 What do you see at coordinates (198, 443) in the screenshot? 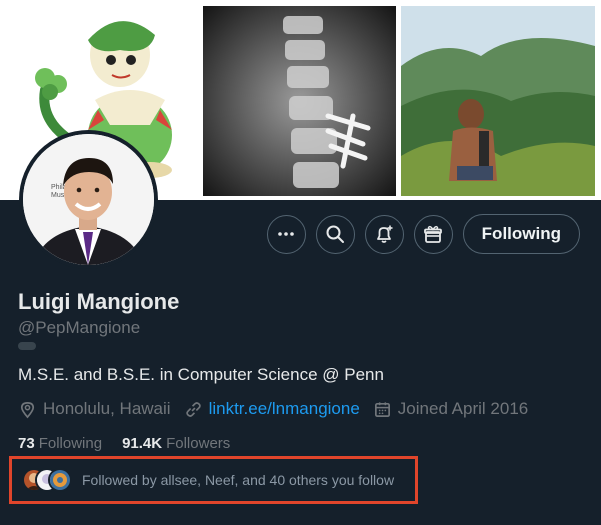
I see `followers-label: Followers` at bounding box center [198, 443].